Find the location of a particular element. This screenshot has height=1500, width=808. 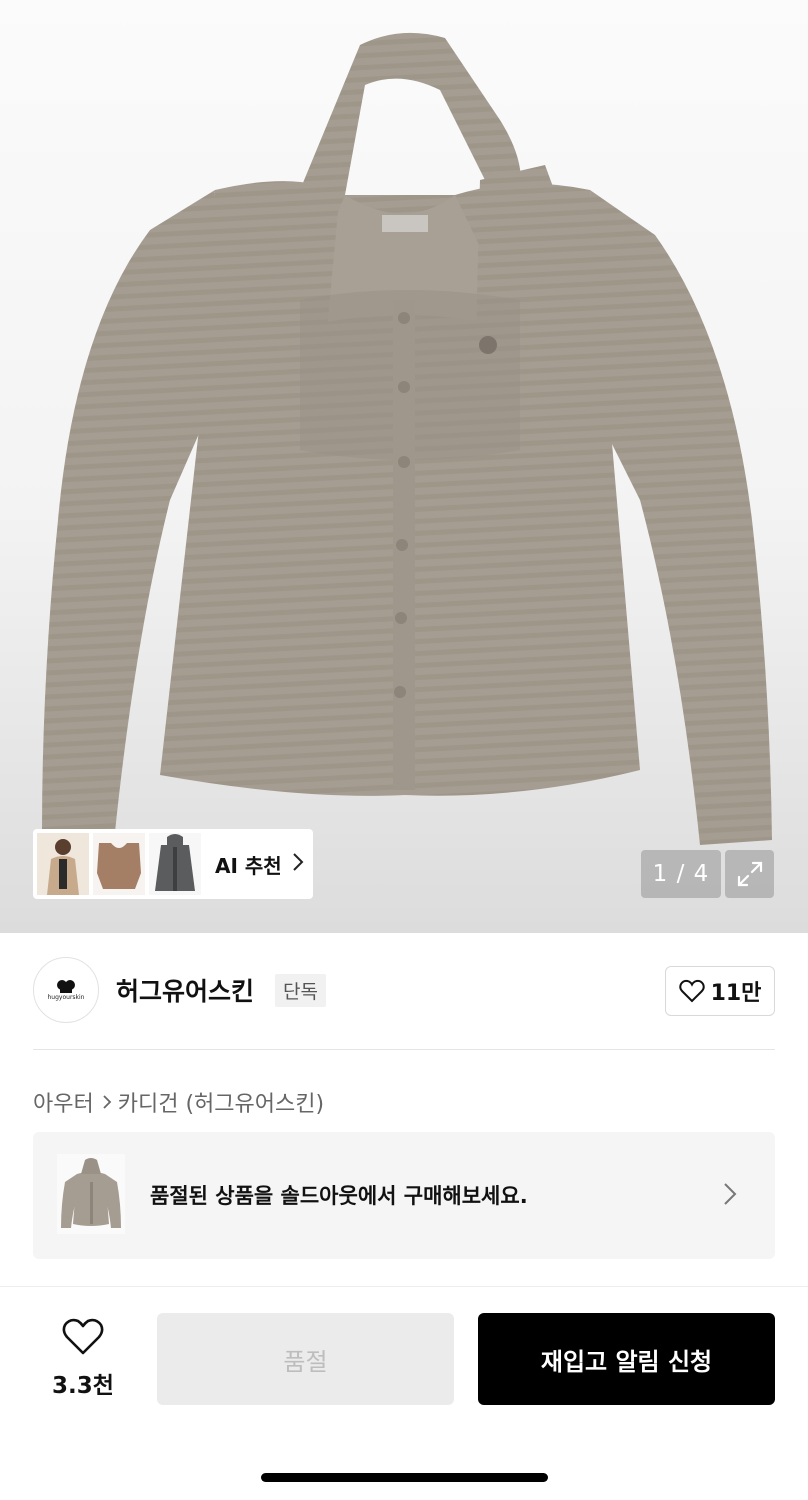

expand-icon is located at coordinates (749, 874).